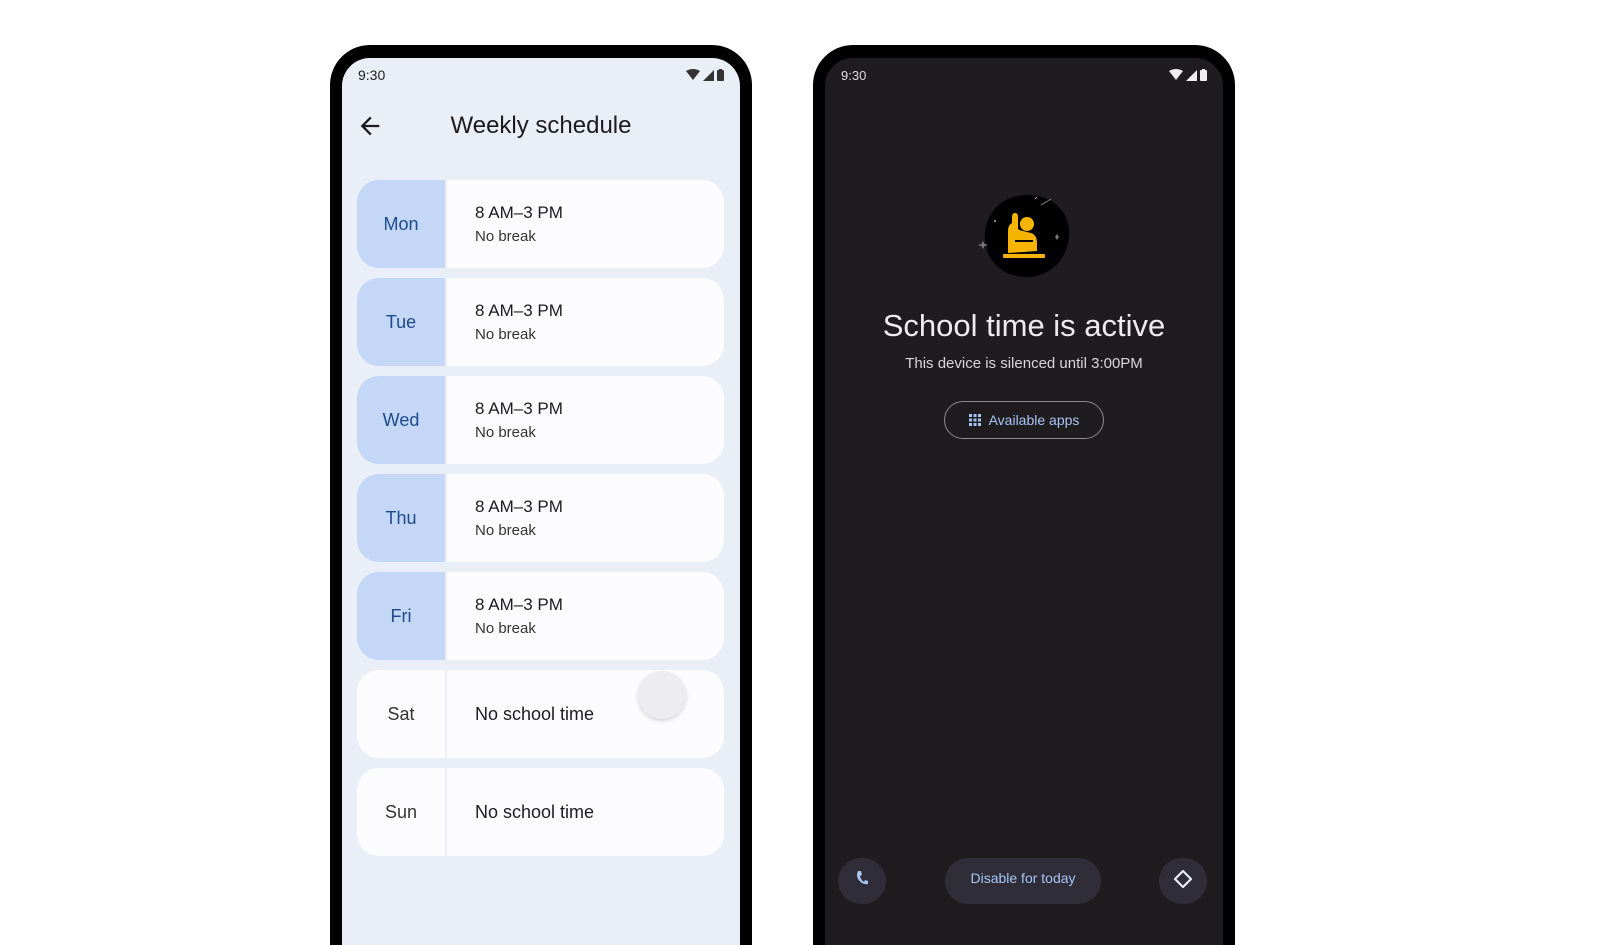 Image resolution: width=1600 pixels, height=945 pixels. What do you see at coordinates (862, 878) in the screenshot?
I see `phone-icon` at bounding box center [862, 878].